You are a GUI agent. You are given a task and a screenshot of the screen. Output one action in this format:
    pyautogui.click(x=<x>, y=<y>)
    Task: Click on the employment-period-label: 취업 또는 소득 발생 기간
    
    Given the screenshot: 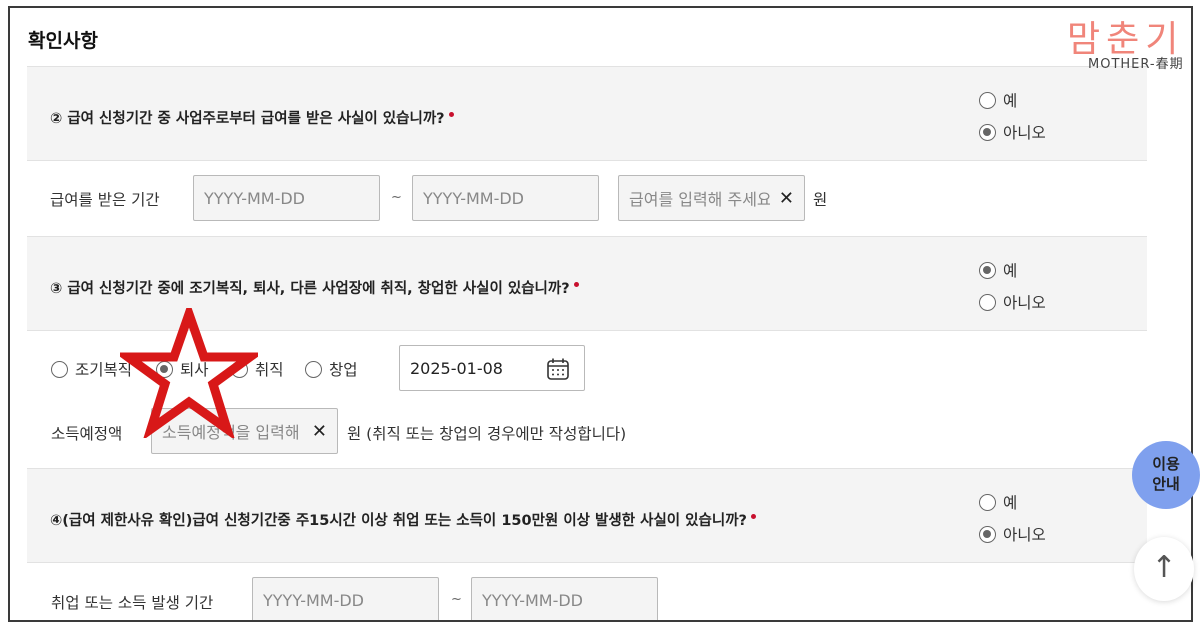 What is the action you would take?
    pyautogui.click(x=132, y=603)
    